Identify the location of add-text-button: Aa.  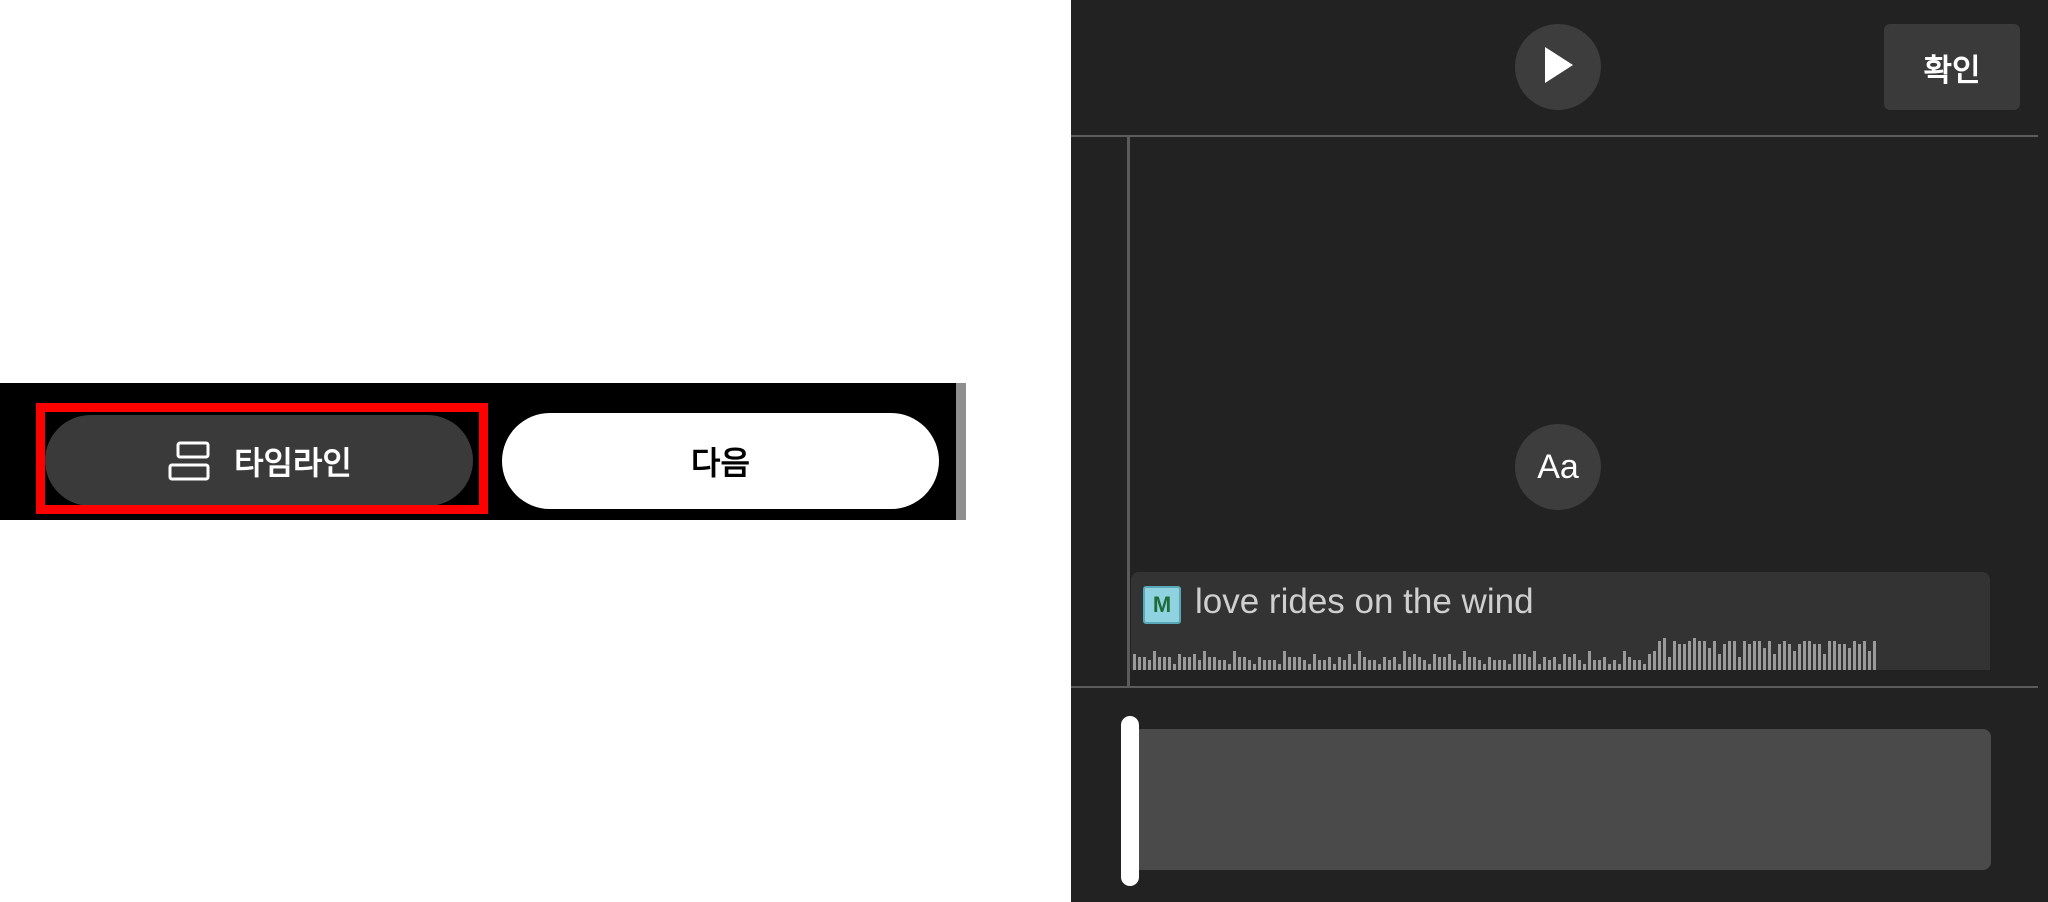
(1558, 467).